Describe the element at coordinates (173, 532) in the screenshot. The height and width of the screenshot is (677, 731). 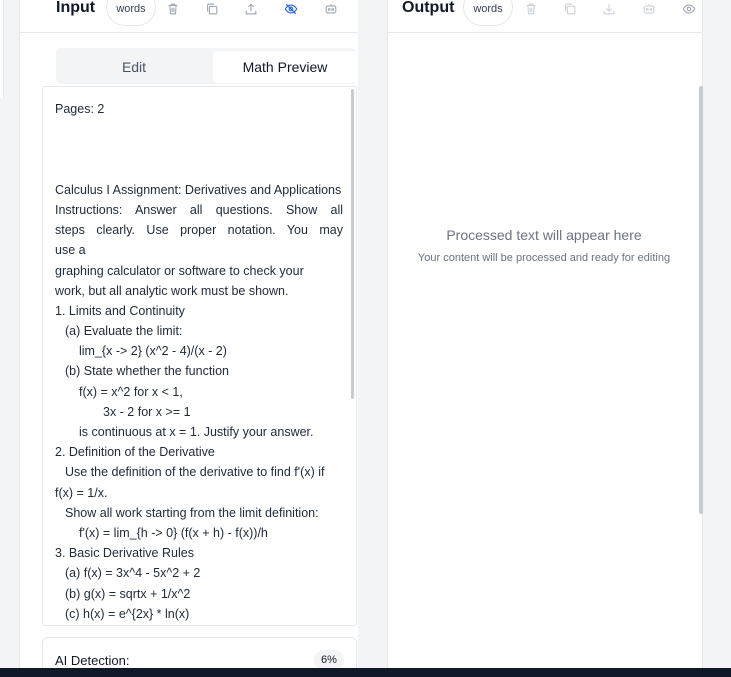
I see `preview-line: f'(x) = lim_{h -> 0} (f(x + h) - f(x))/h` at that location.